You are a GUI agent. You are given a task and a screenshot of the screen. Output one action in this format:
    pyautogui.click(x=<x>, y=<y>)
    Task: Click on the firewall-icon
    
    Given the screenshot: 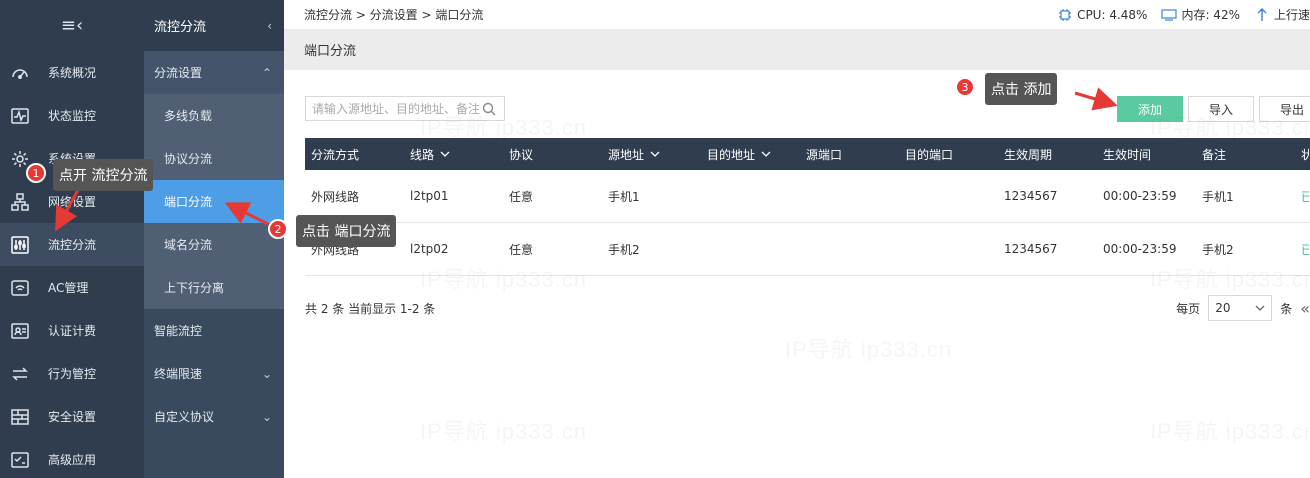 What is the action you would take?
    pyautogui.click(x=20, y=417)
    